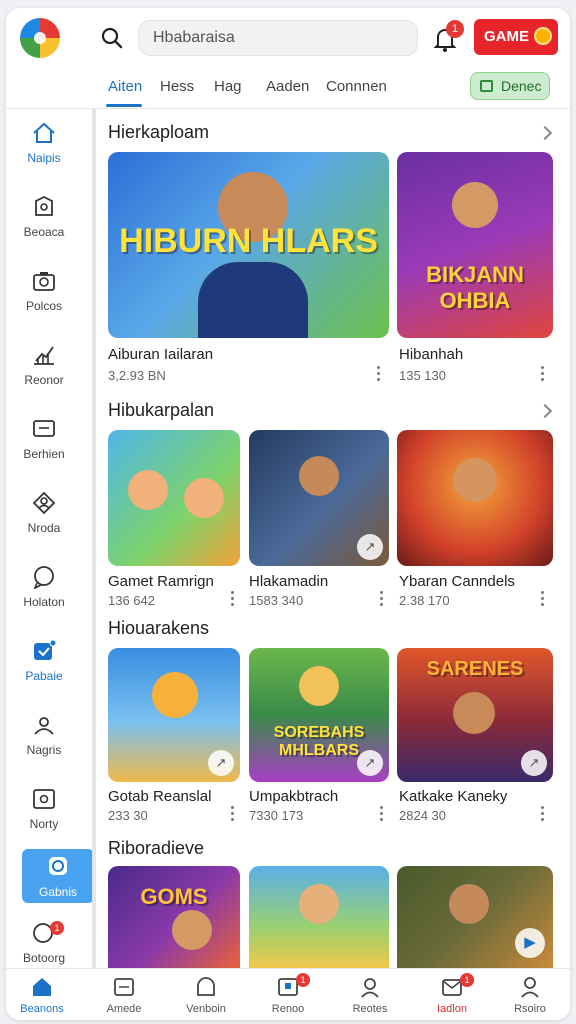 This screenshot has width=576, height=1024. I want to click on nav-item-rsoiro: Rsoiro, so click(530, 995).